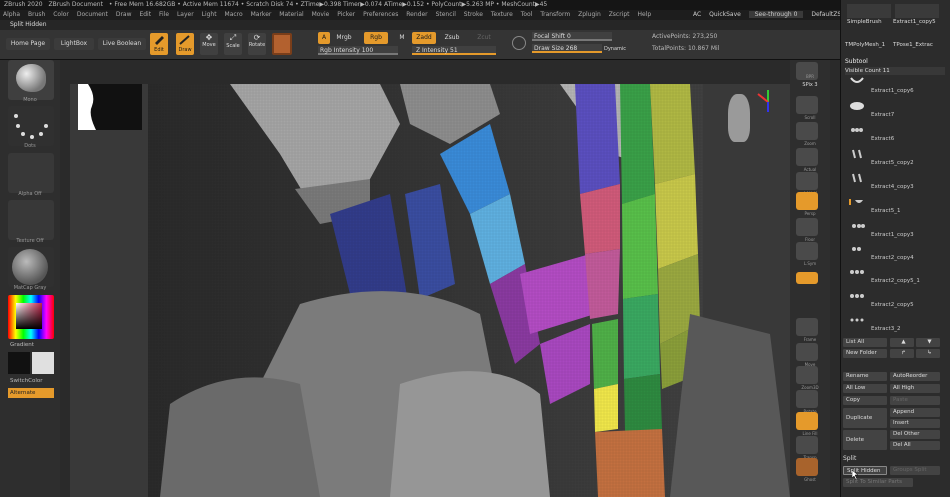 The image size is (950, 497). What do you see at coordinates (282, 44) in the screenshot?
I see `material-swatch-button` at bounding box center [282, 44].